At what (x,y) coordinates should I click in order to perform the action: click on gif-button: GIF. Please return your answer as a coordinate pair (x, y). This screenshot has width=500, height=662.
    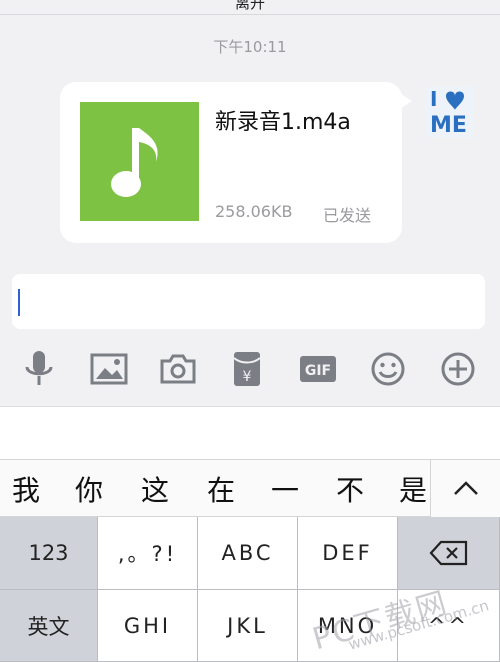
    Looking at the image, I should click on (318, 369).